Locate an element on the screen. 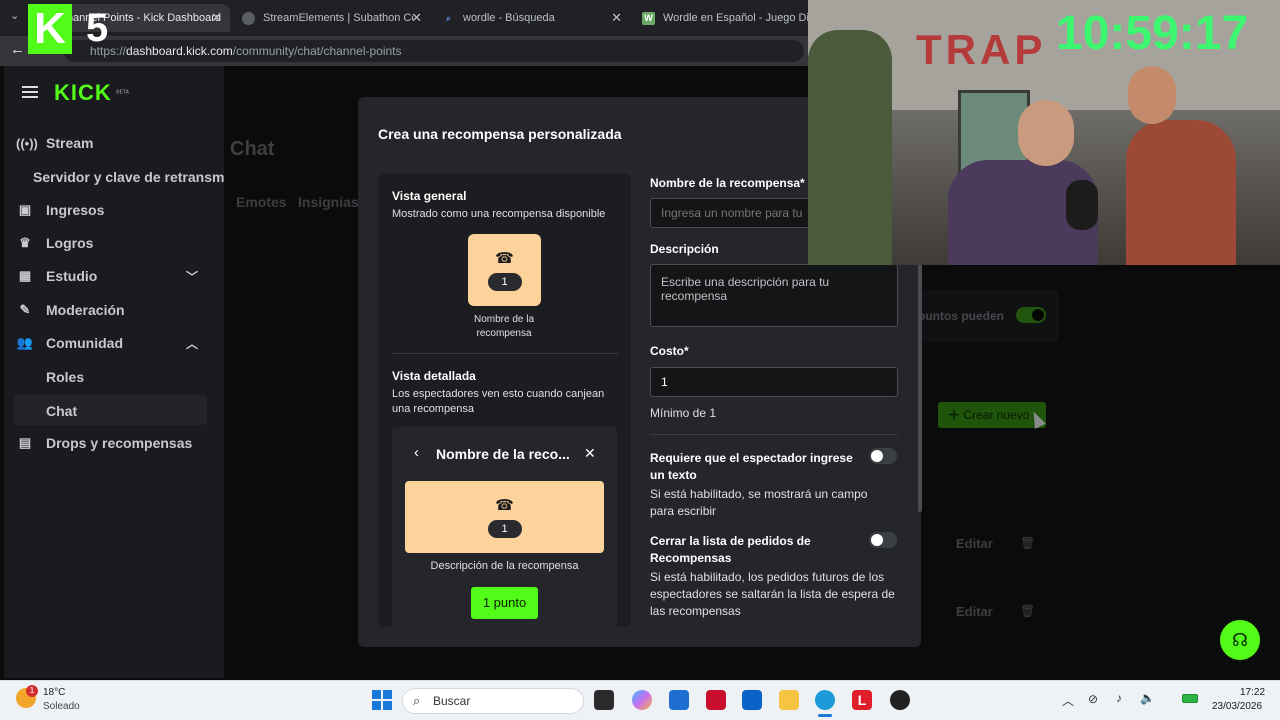 The image size is (1280, 720). back-arrow-icon: ← is located at coordinates (17, 49).